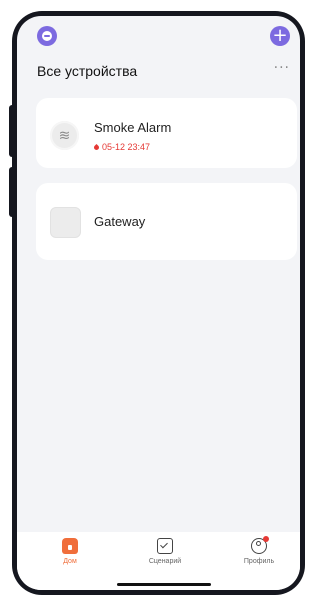 The height and width of the screenshot is (598, 320). Describe the element at coordinates (266, 539) in the screenshot. I see `notification-badge` at that location.